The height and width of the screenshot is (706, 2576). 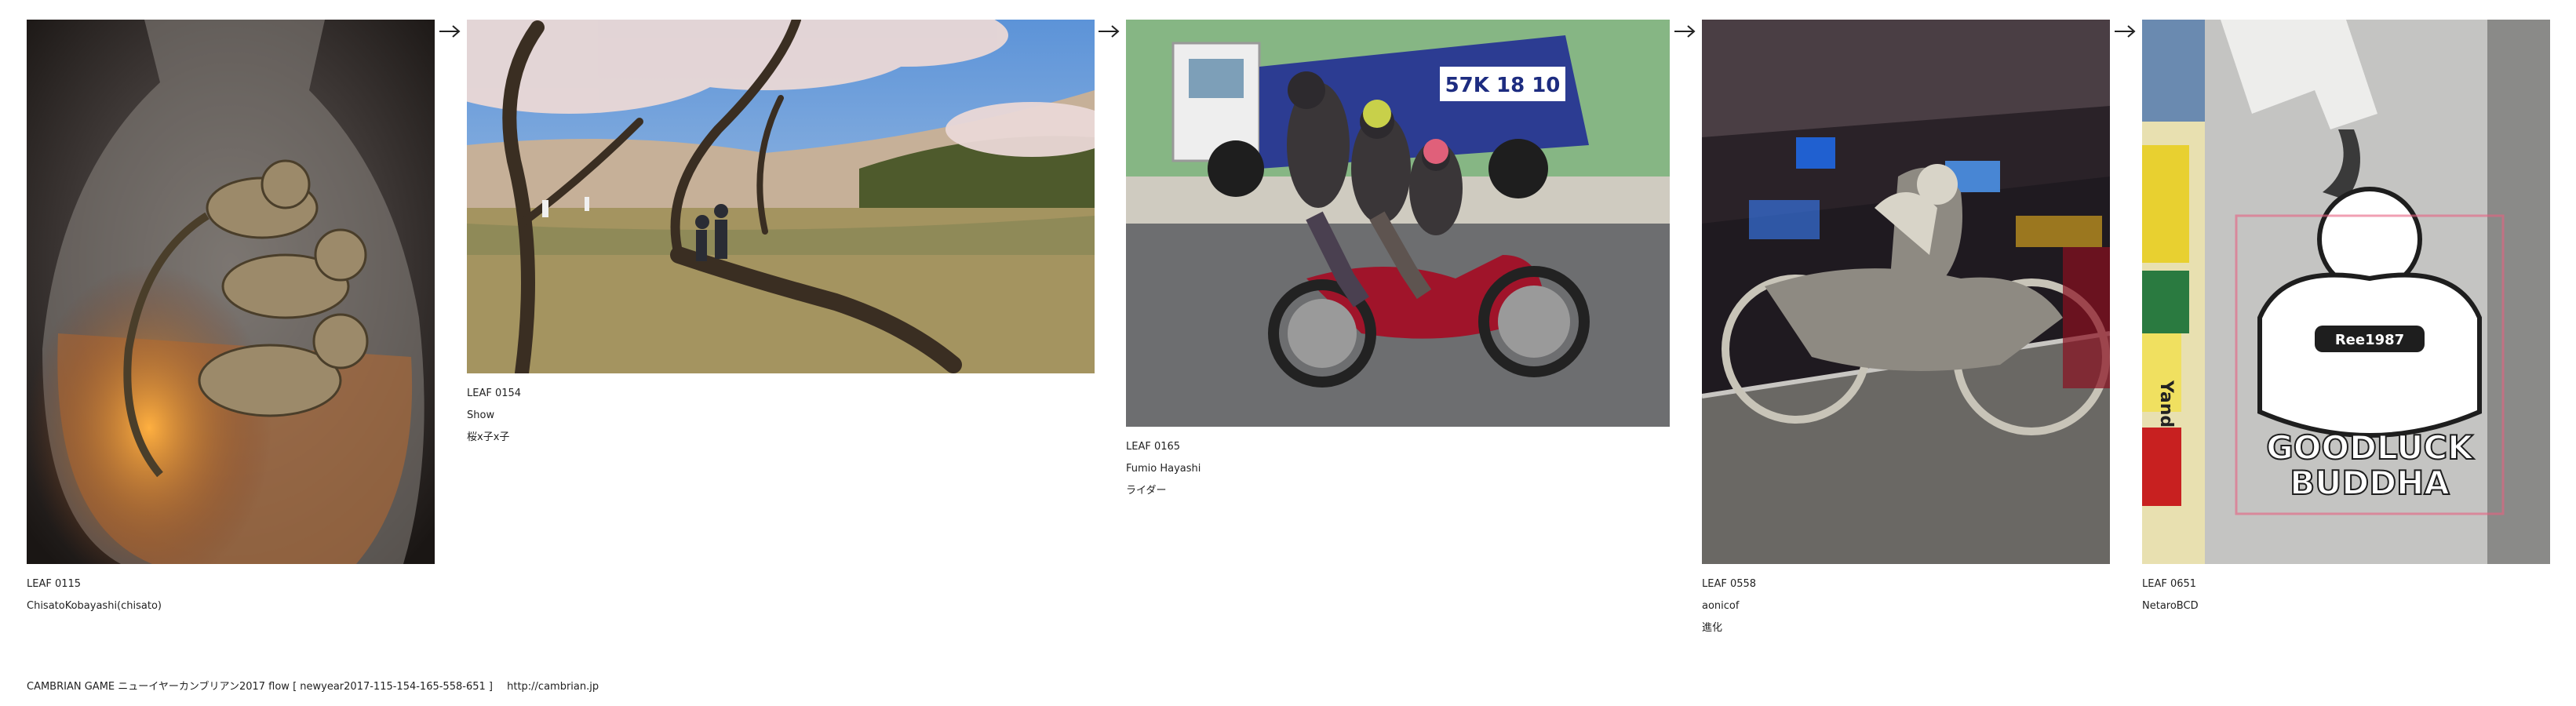 I want to click on leaf-author: Show, so click(x=781, y=416).